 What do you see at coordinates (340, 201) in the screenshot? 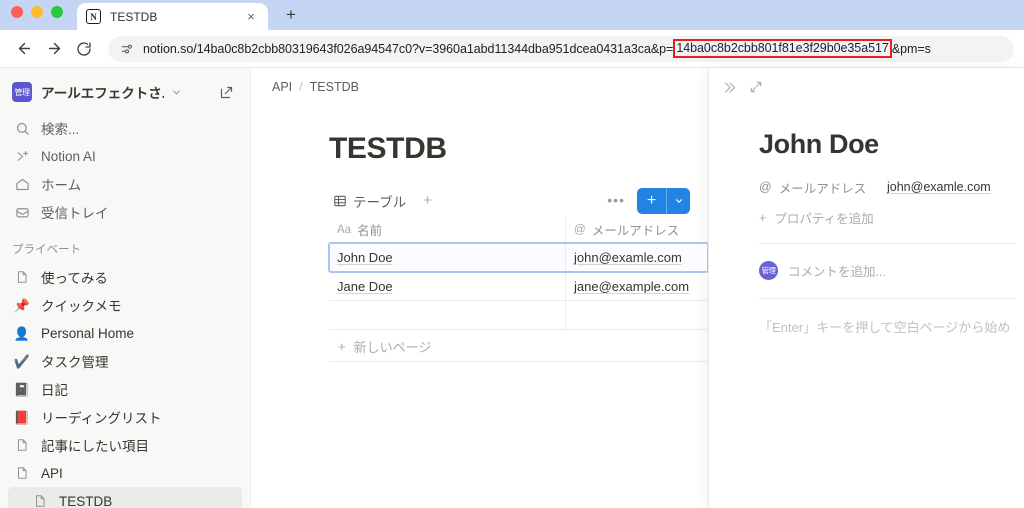
I see `table-icon` at bounding box center [340, 201].